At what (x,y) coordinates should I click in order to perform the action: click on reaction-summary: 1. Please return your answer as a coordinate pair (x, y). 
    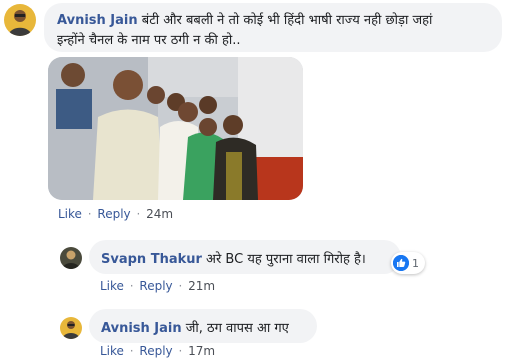
    Looking at the image, I should click on (408, 263).